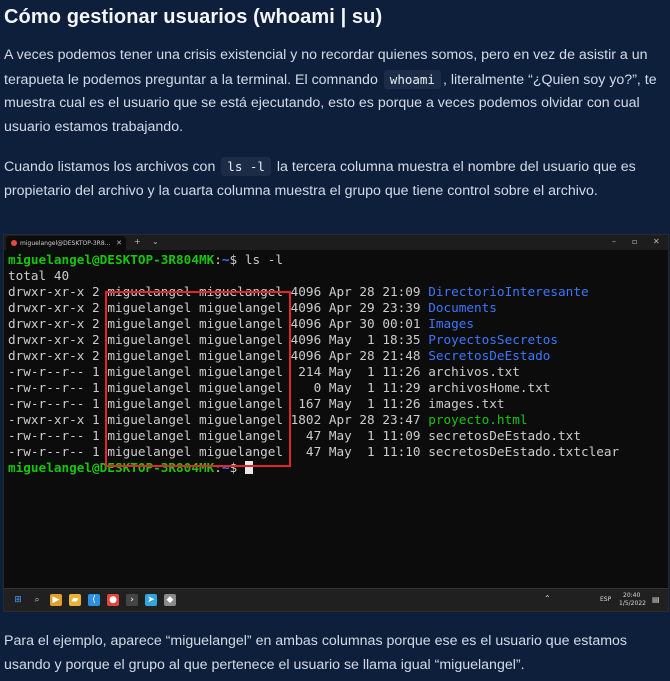 Image resolution: width=670 pixels, height=681 pixels. I want to click on time: 23:39, so click(405, 307).